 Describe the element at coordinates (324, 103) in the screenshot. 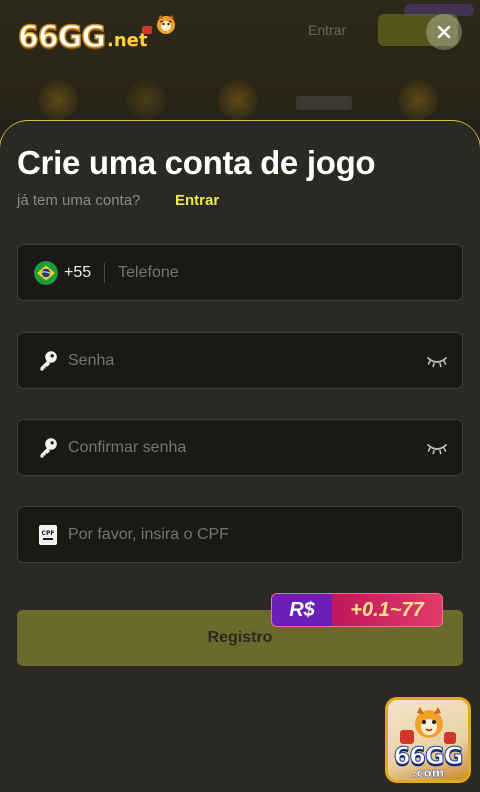

I see `background-game-label` at that location.